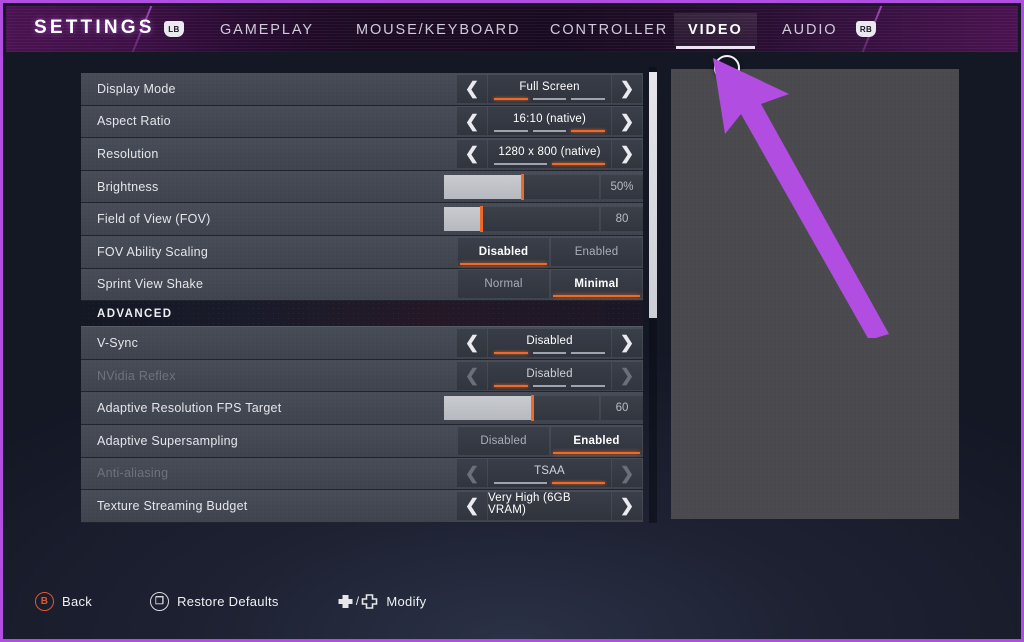 The width and height of the screenshot is (1024, 642). What do you see at coordinates (128, 186) in the screenshot?
I see `setting-label: Brightness` at bounding box center [128, 186].